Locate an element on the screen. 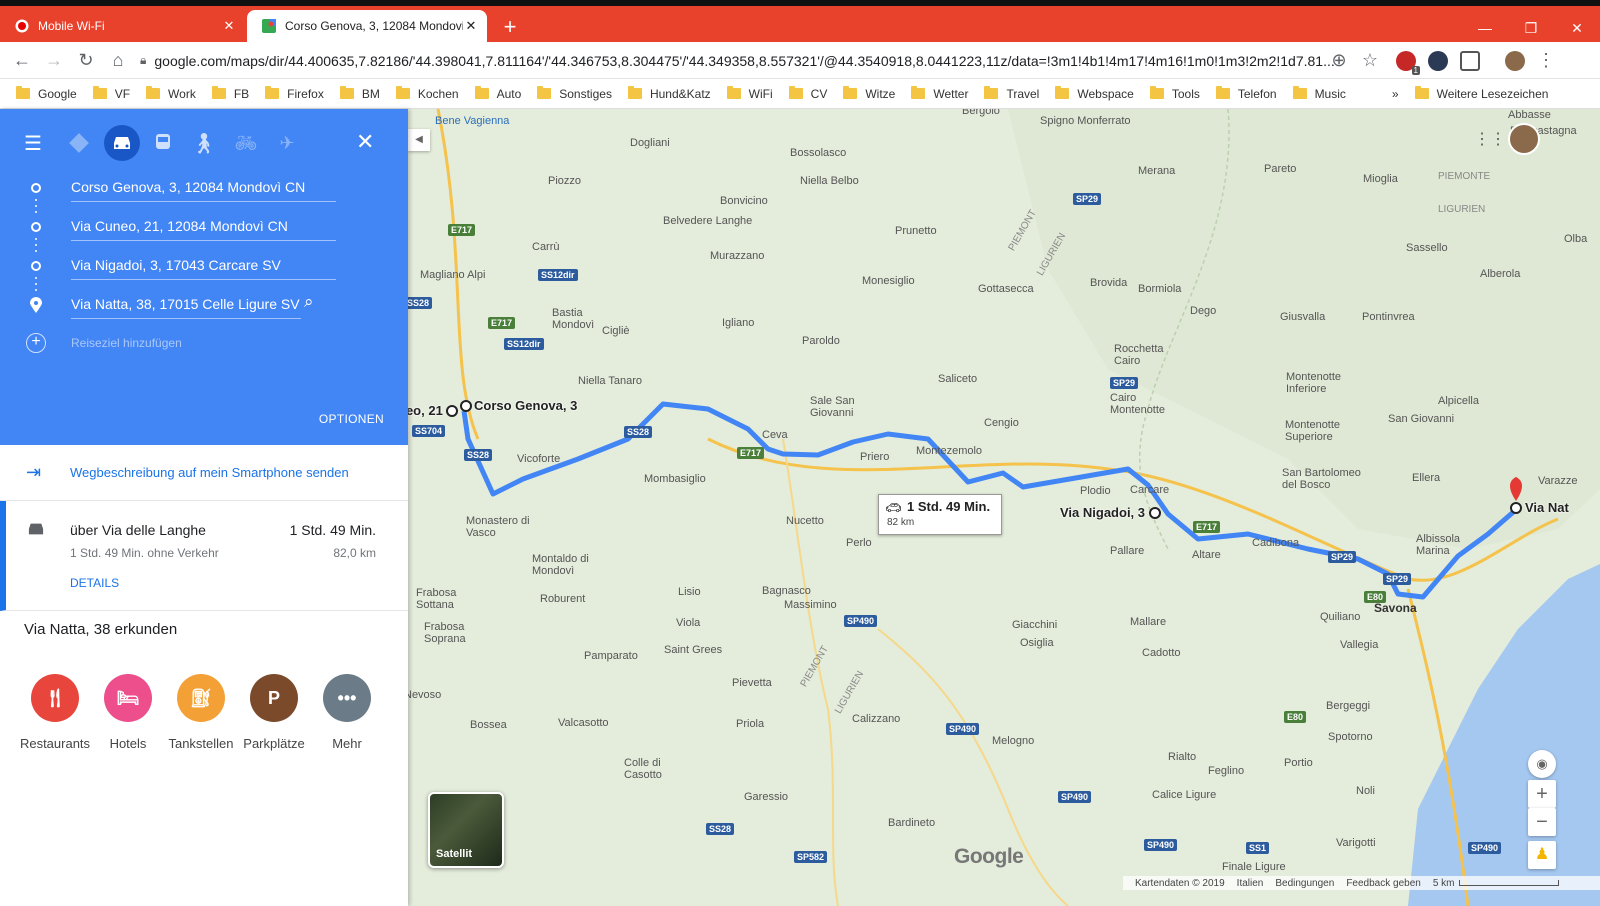 This screenshot has width=1600, height=906. screenshot-extension-icon is located at coordinates (1470, 61).